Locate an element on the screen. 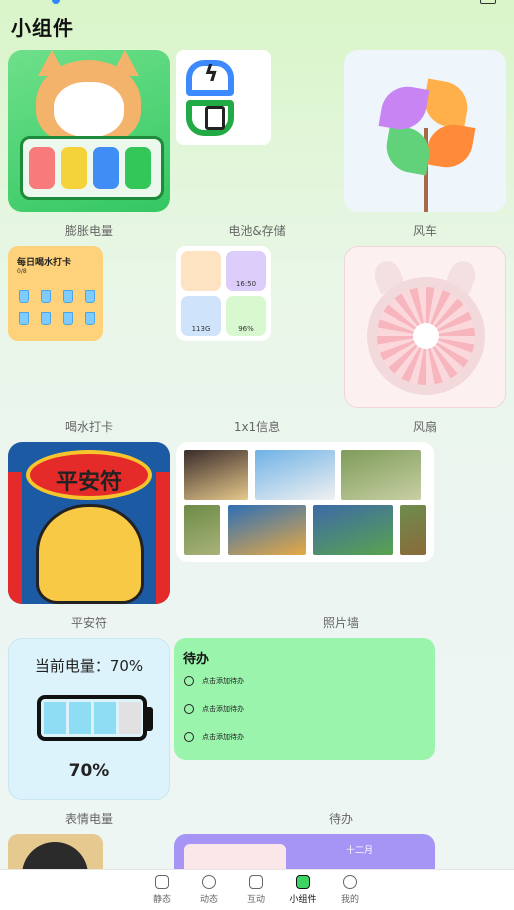 The width and height of the screenshot is (514, 910). calendar-month: 十二月 is located at coordinates (360, 851).